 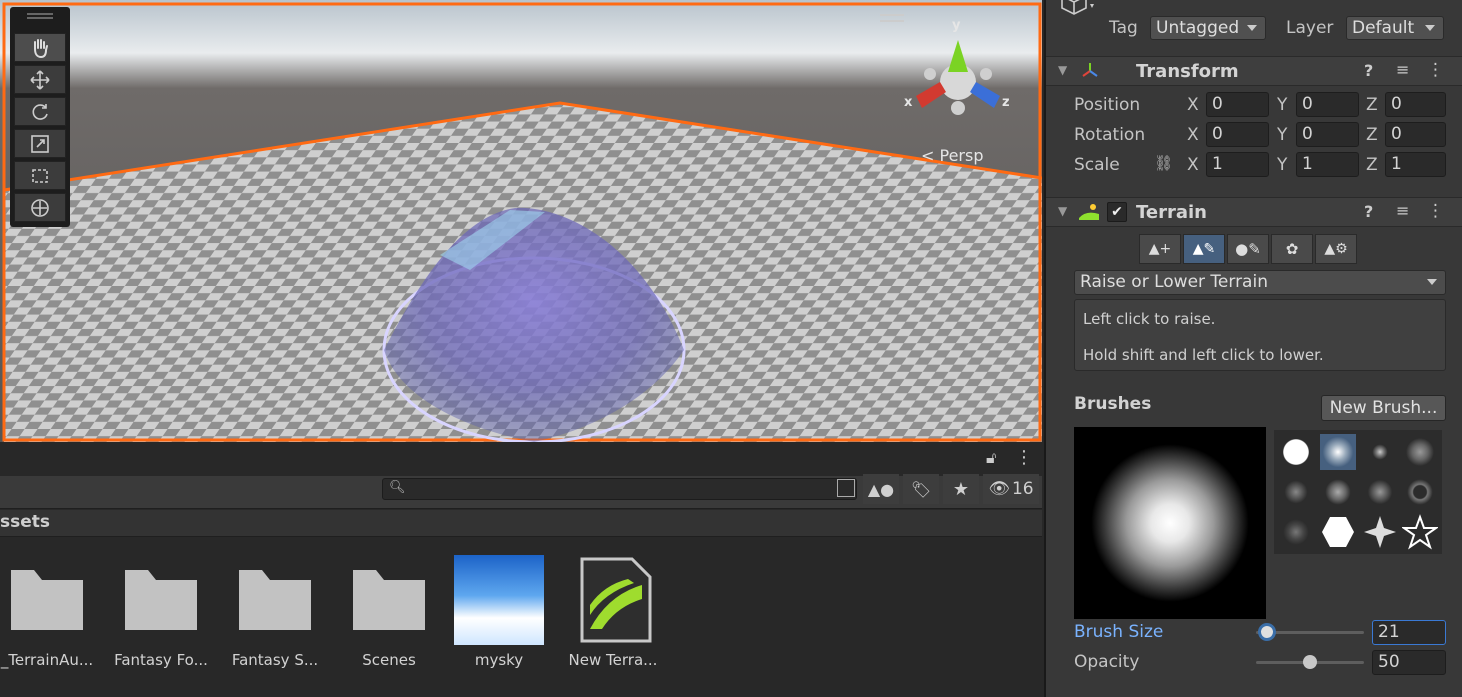 I want to click on transform-icon, so click(x=40, y=207).